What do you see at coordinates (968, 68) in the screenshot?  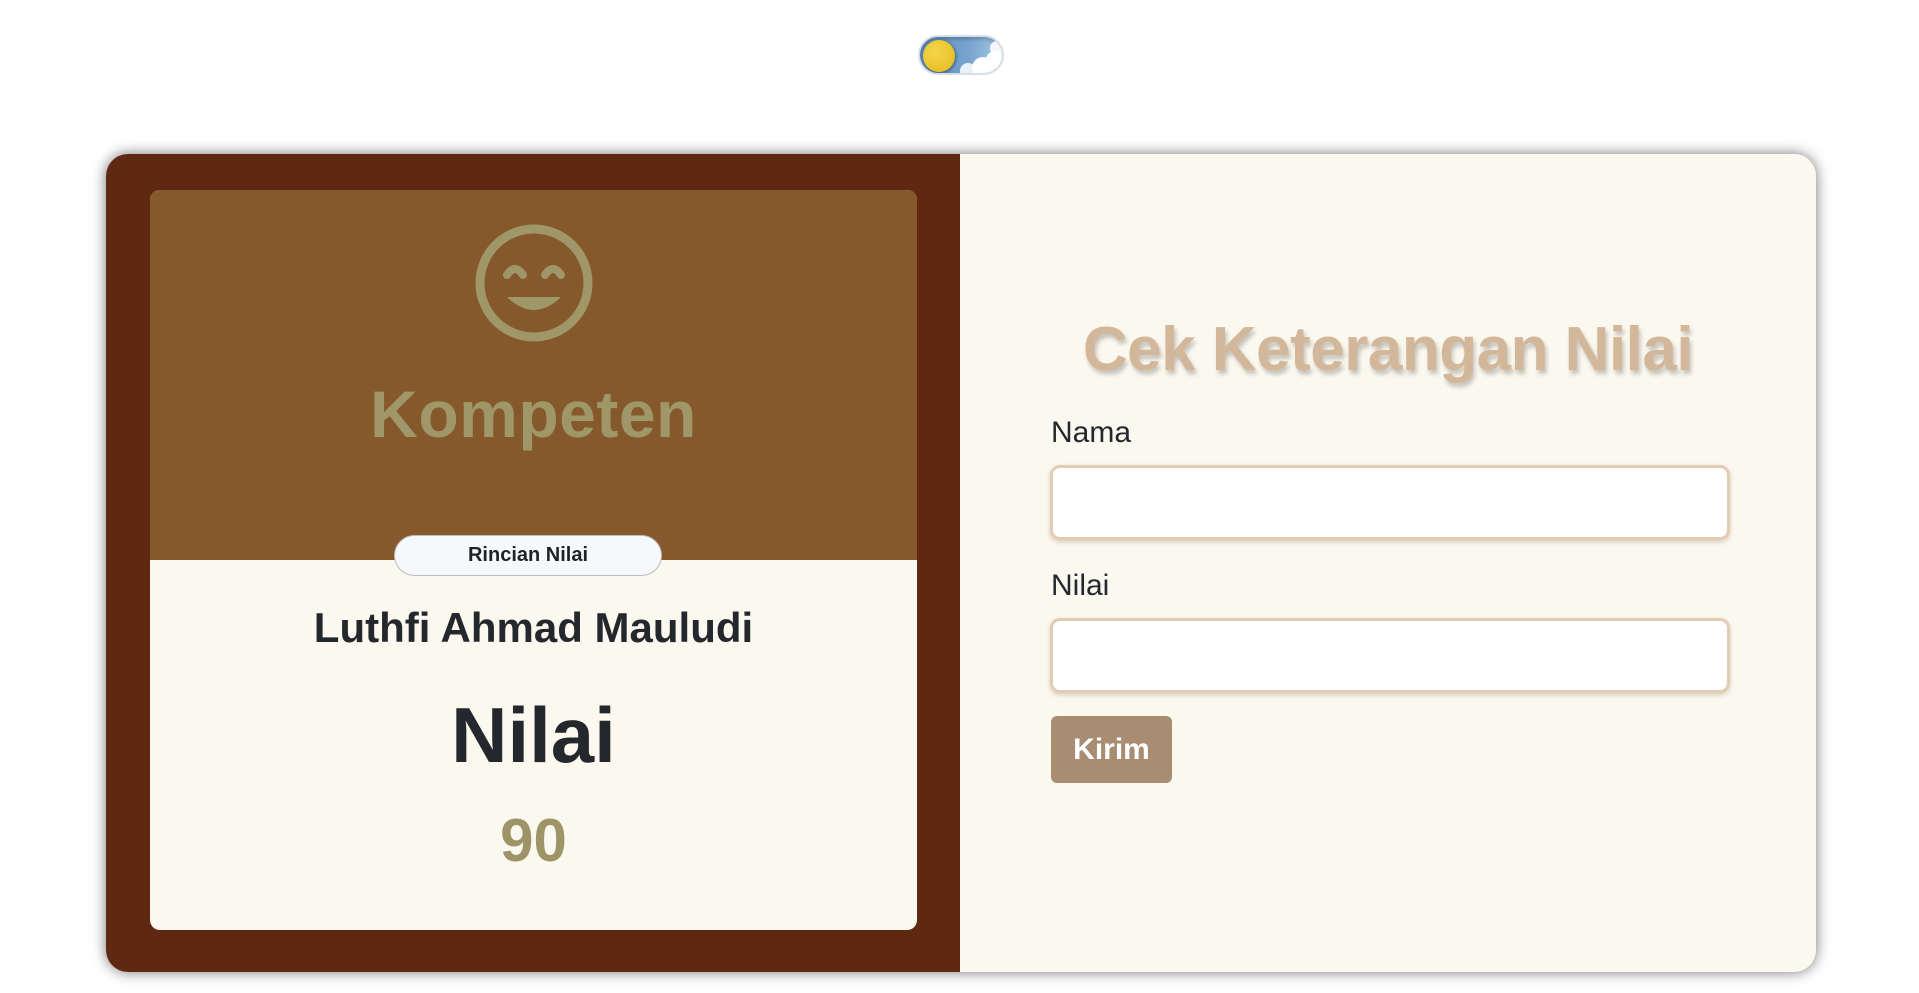 I see `cloud-icon` at bounding box center [968, 68].